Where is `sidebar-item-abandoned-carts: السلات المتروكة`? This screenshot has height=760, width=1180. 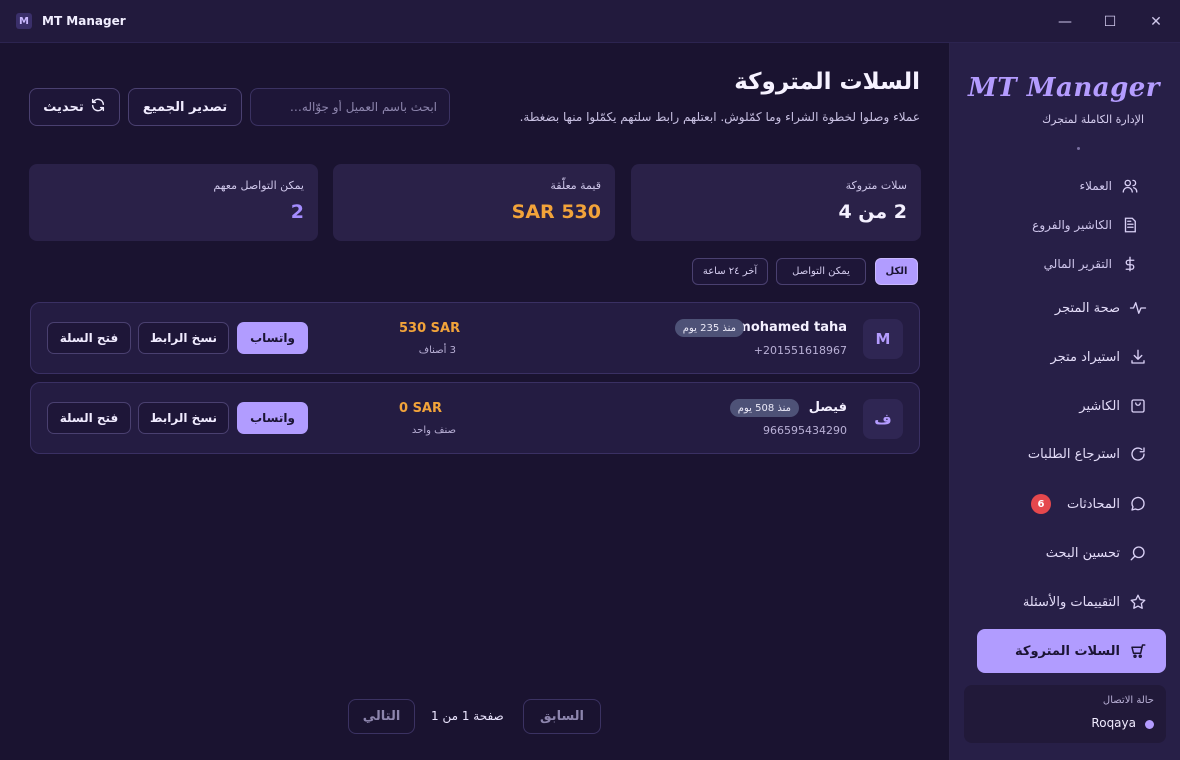
sidebar-item-abandoned-carts: السلات المتروكة is located at coordinates (1071, 651).